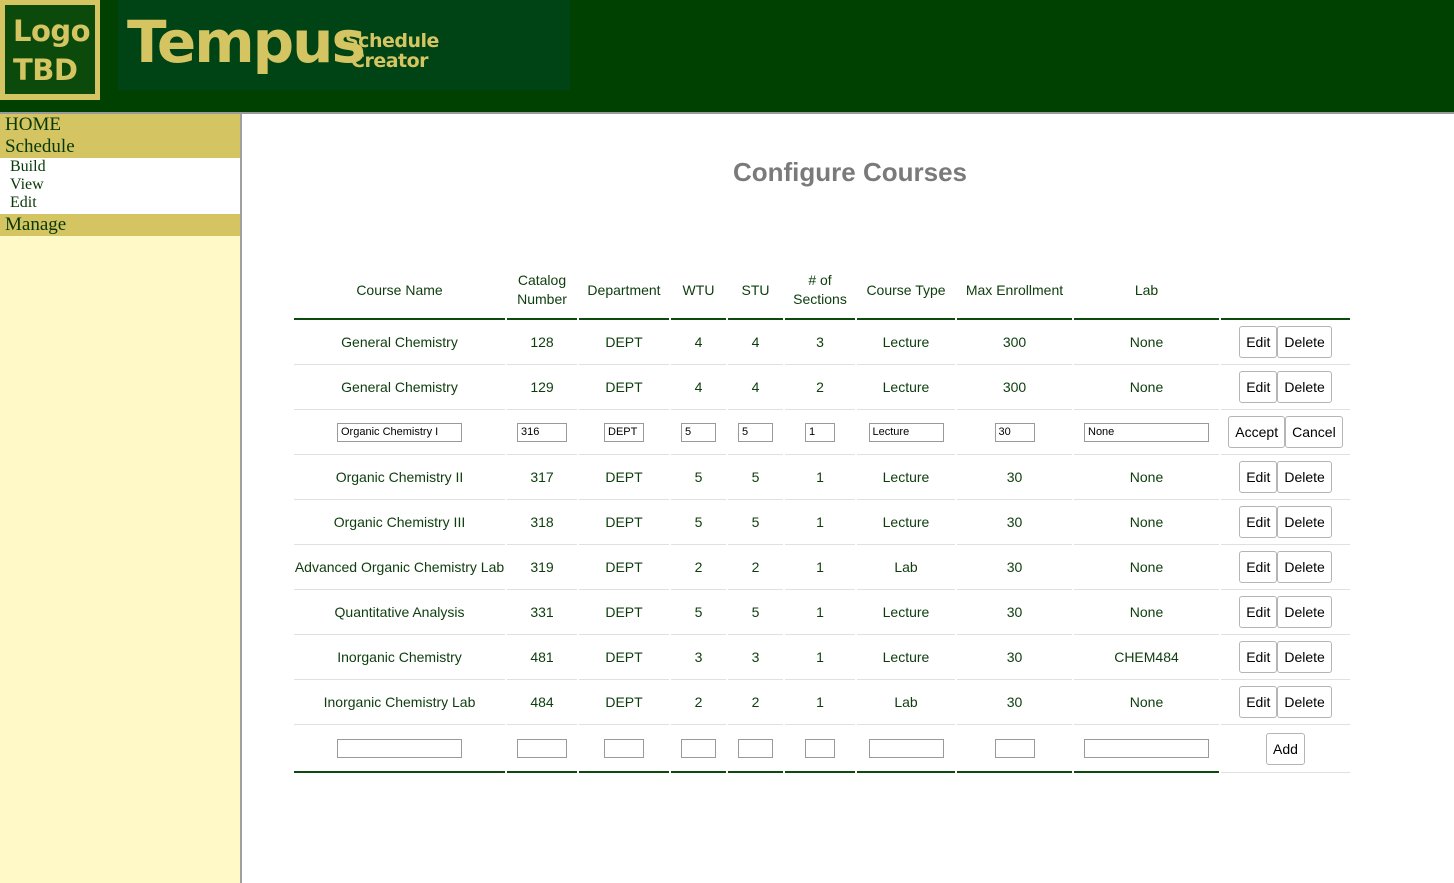 The height and width of the screenshot is (883, 1454). What do you see at coordinates (399, 657) in the screenshot?
I see `course-name-text: Inorganic Chemistry` at bounding box center [399, 657].